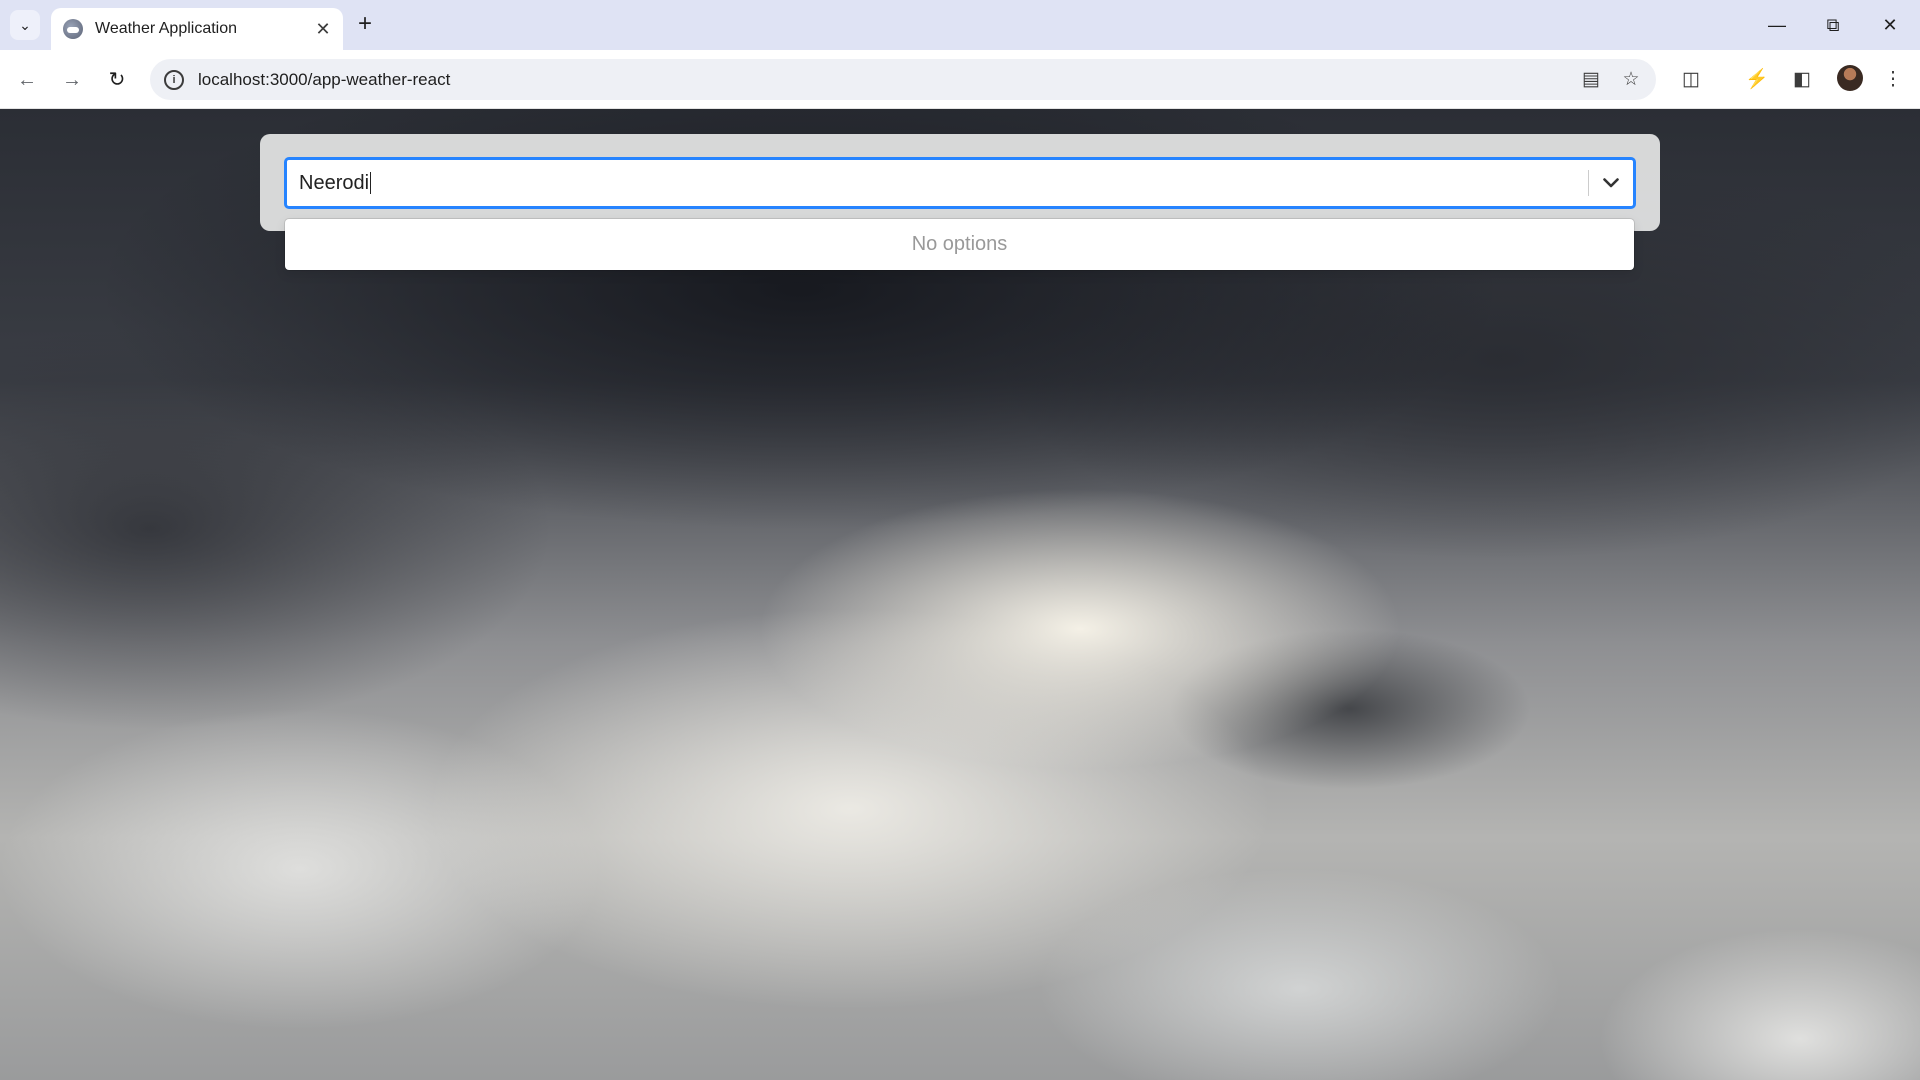 This screenshot has width=1920, height=1080. I want to click on restore-icon: ⧉, so click(1833, 25).